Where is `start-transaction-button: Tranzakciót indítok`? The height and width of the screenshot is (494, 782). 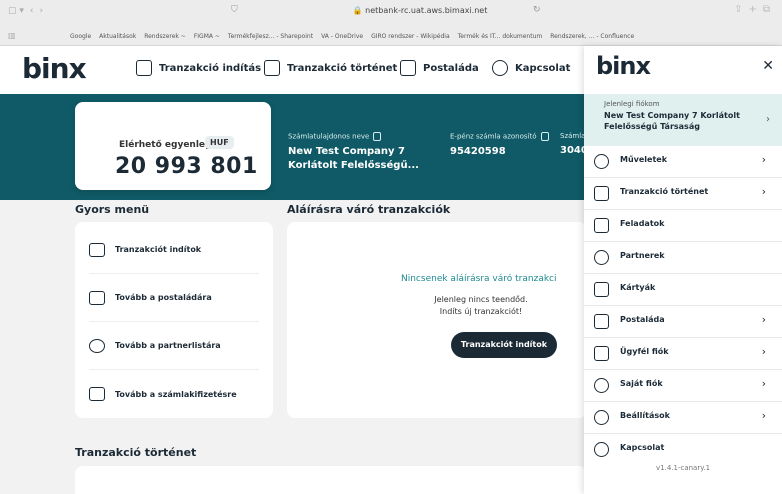
start-transaction-button: Tranzakciót indítok is located at coordinates (504, 345).